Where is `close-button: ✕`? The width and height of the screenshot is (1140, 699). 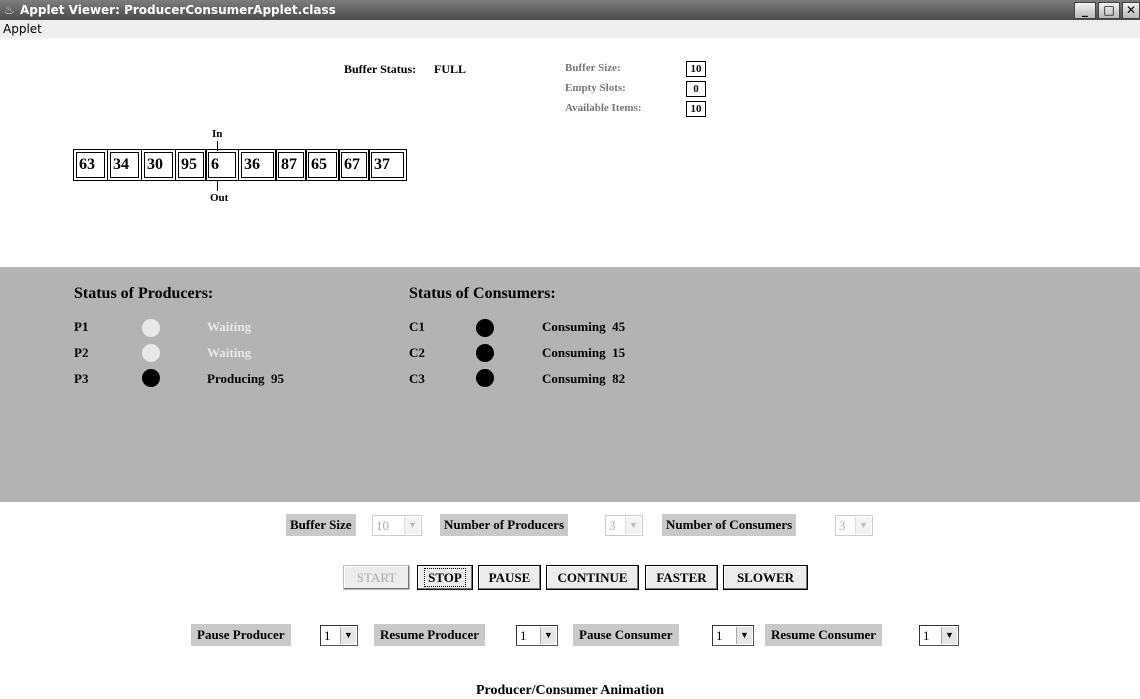 close-button: ✕ is located at coordinates (1131, 10).